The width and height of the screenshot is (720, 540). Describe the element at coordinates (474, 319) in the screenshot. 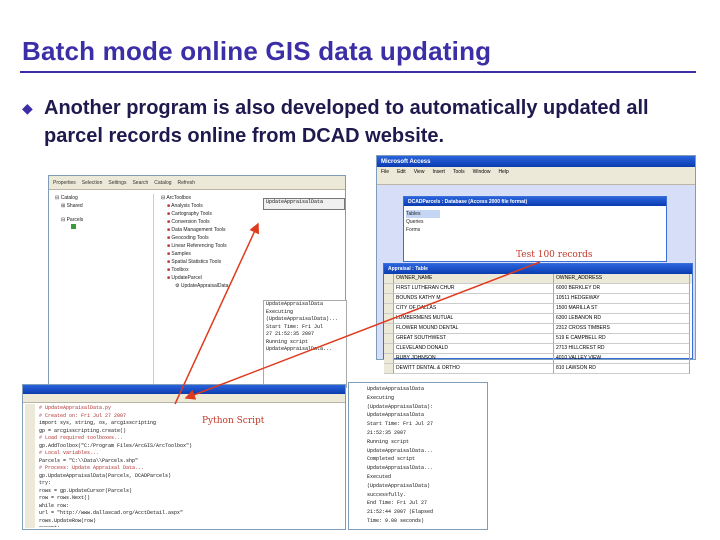

I see `cell-owner-name: LUMBERMENS MUTUAL` at that location.